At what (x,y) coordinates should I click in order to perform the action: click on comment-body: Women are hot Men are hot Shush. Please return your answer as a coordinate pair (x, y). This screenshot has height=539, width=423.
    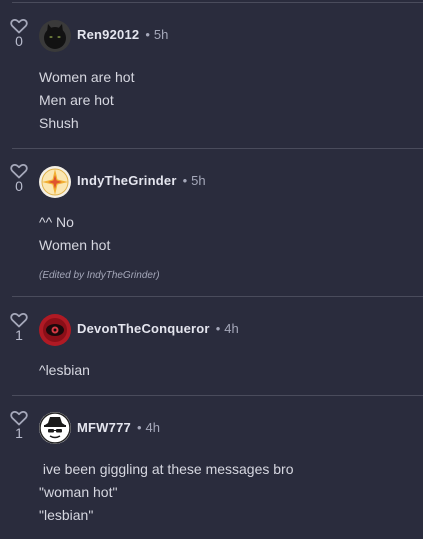
    Looking at the image, I should click on (86, 101).